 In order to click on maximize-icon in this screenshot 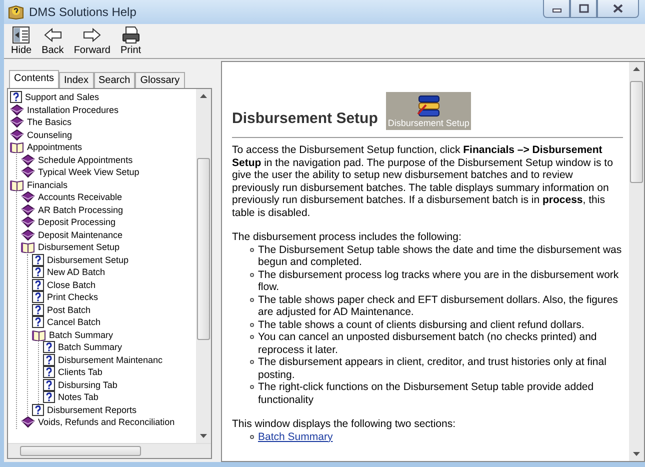, I will do `click(583, 8)`.